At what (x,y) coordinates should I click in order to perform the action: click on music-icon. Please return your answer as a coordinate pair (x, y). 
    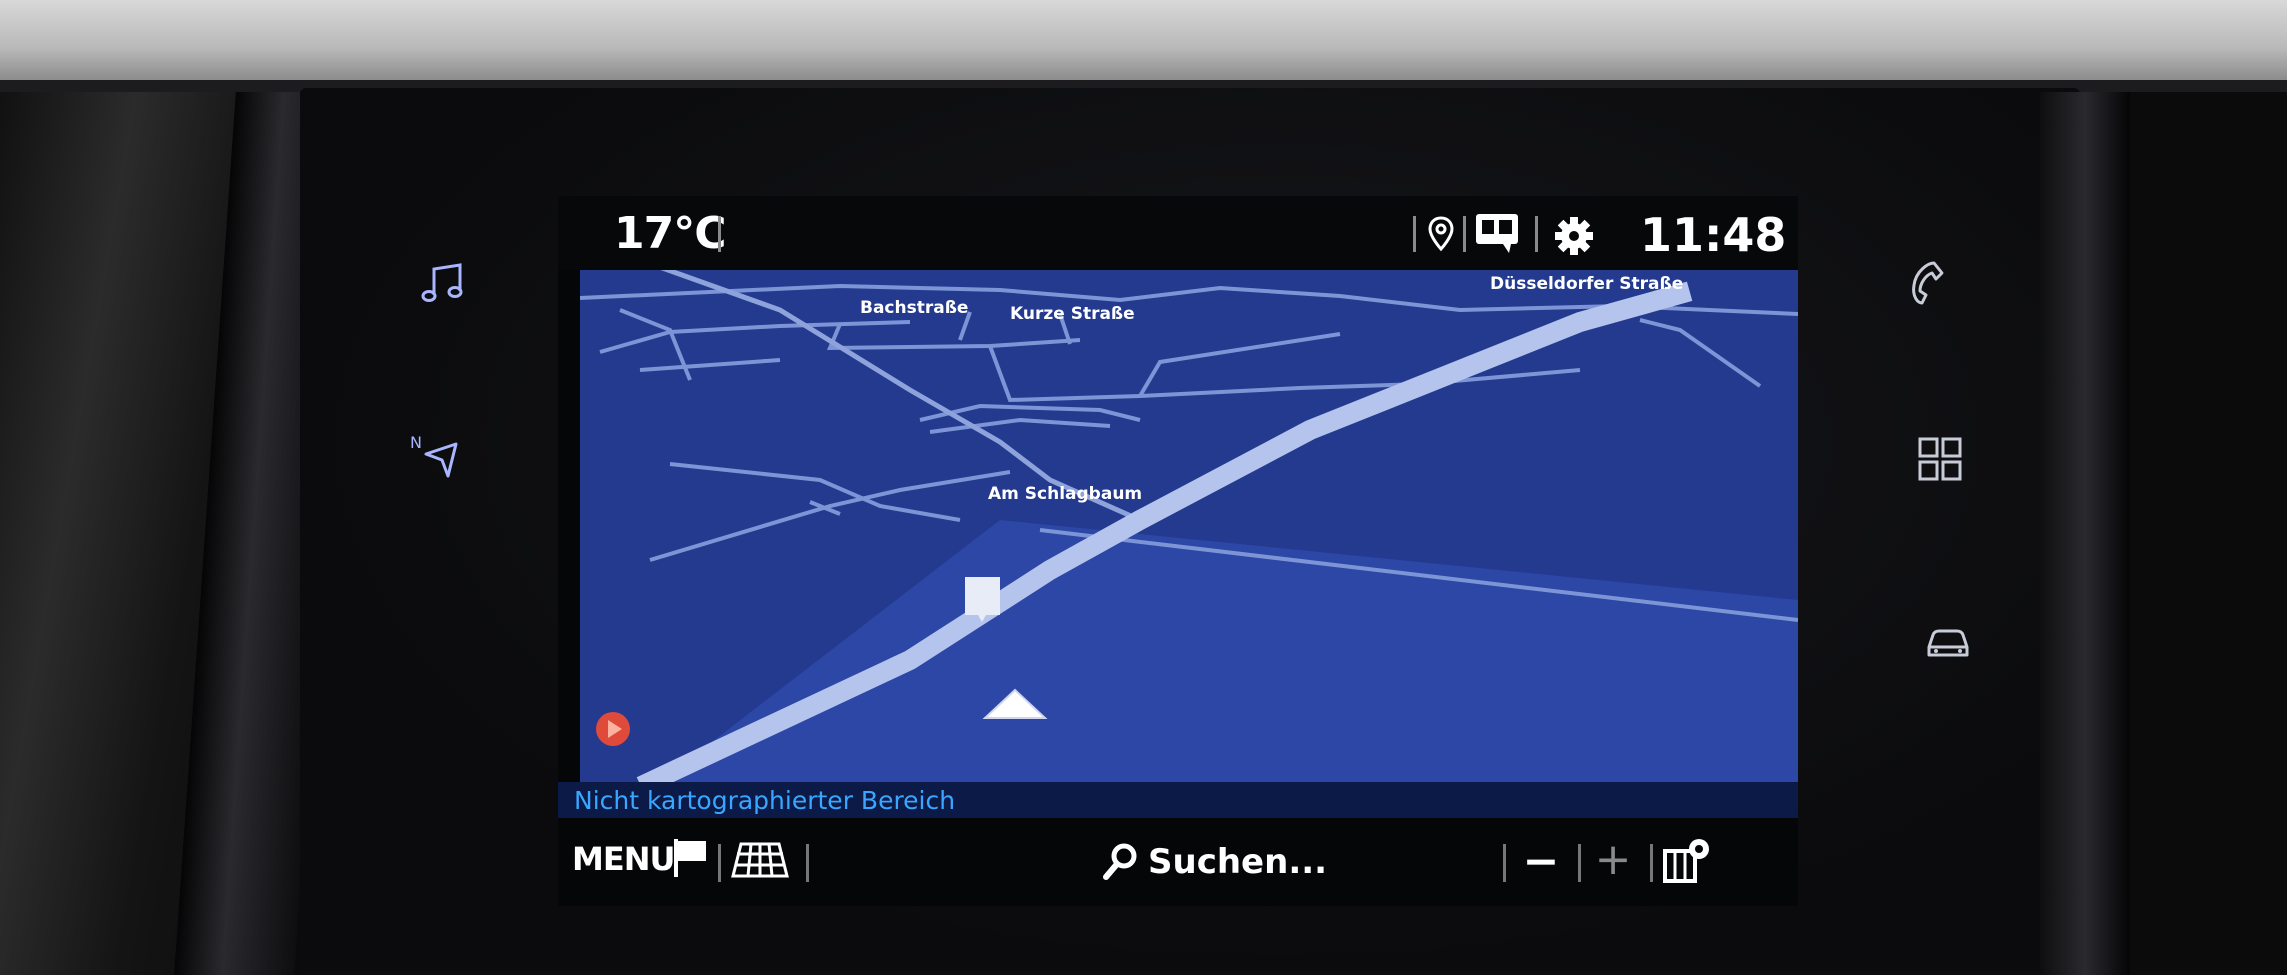
    Looking at the image, I should click on (442, 282).